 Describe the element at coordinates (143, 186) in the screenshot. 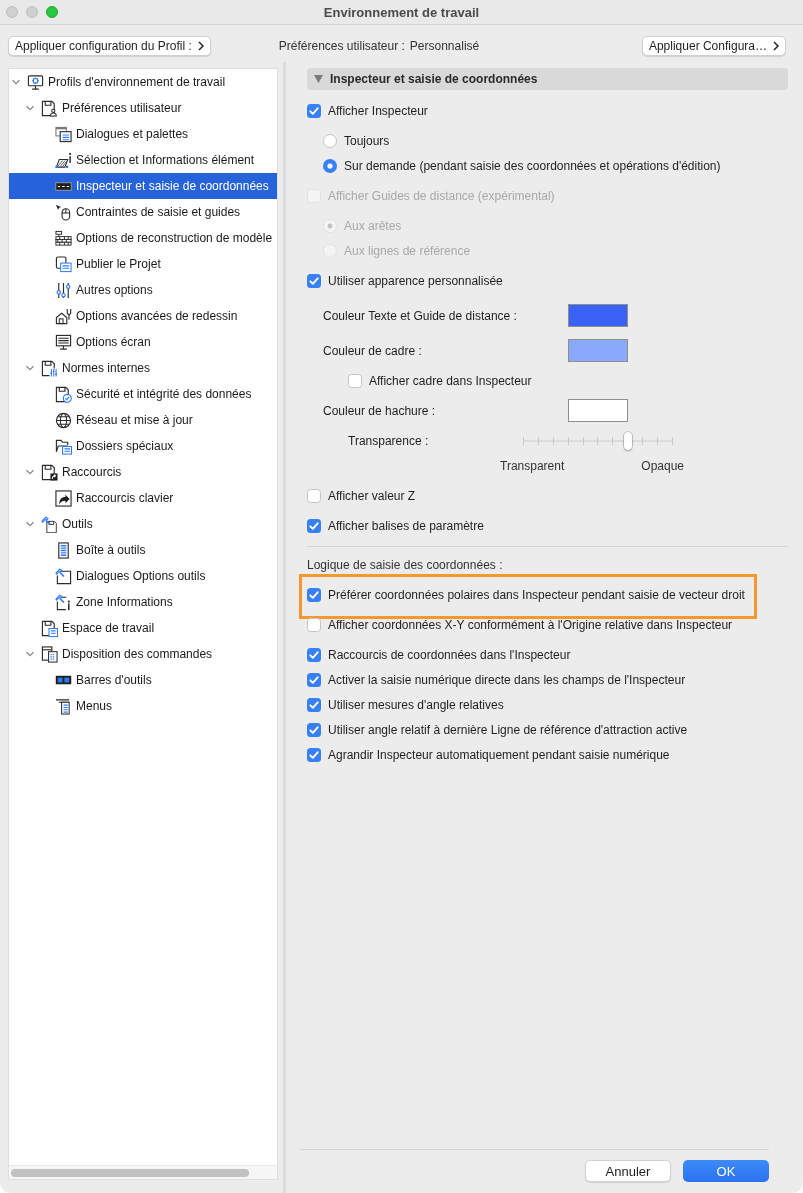

I see `tree-item: Inspecteur et saisie de coordonnées` at that location.